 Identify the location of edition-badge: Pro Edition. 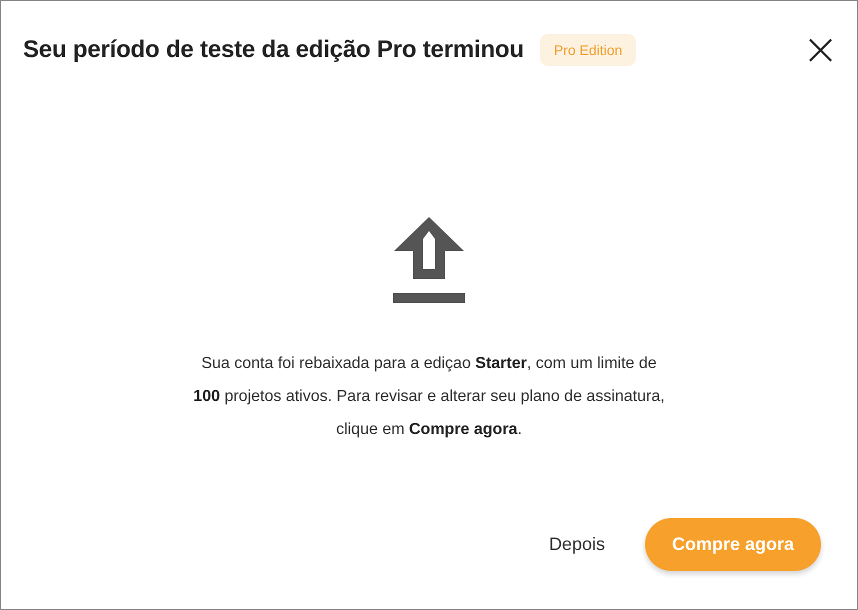
(588, 50).